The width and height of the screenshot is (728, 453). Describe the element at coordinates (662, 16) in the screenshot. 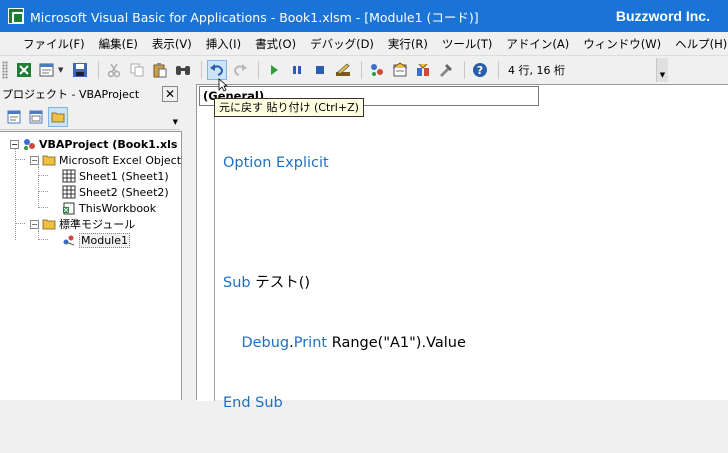

I see `brand-watermark: Buzzword Inc.` at that location.